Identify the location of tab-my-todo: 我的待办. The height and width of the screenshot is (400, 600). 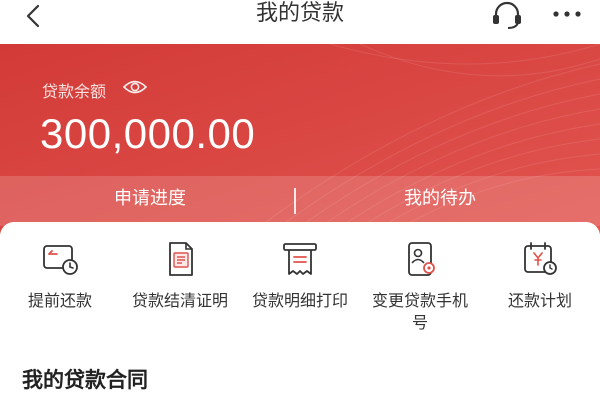
(440, 201).